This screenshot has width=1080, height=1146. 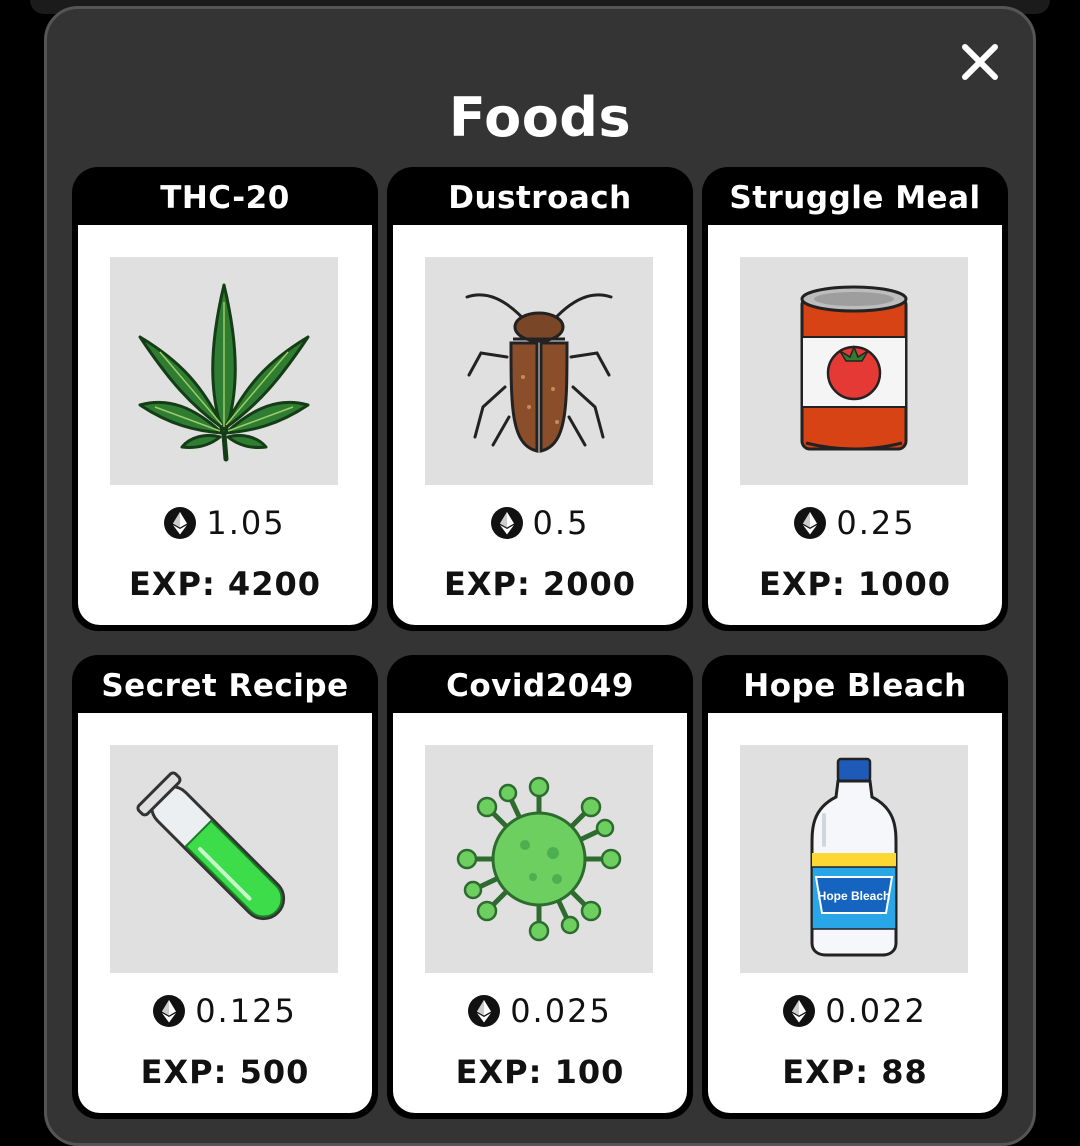 I want to click on food-card-body: Hope Bleach 0.022 EXP: 88, so click(x=855, y=913).